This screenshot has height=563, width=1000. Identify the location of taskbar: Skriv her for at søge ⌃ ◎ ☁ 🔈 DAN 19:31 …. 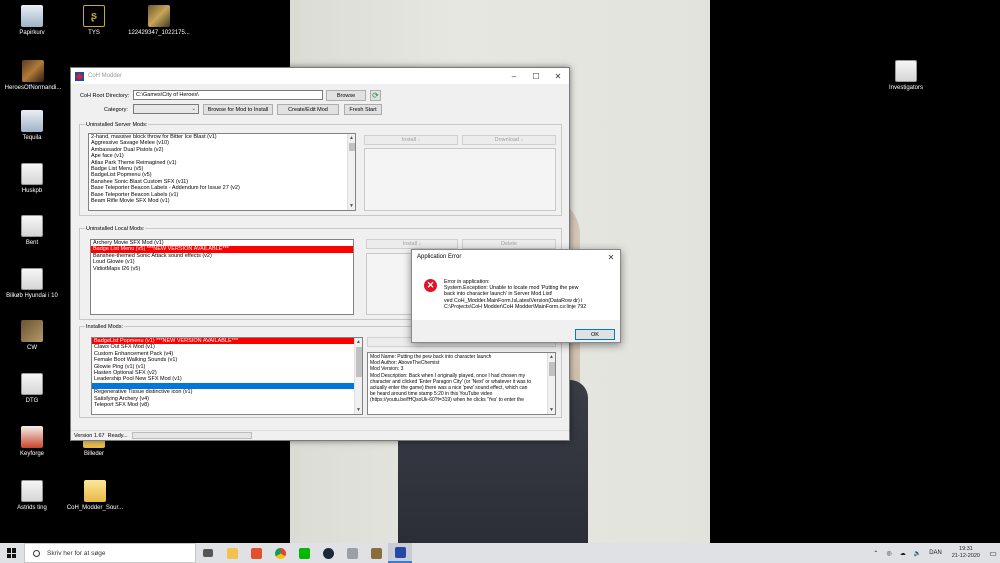
(500, 553).